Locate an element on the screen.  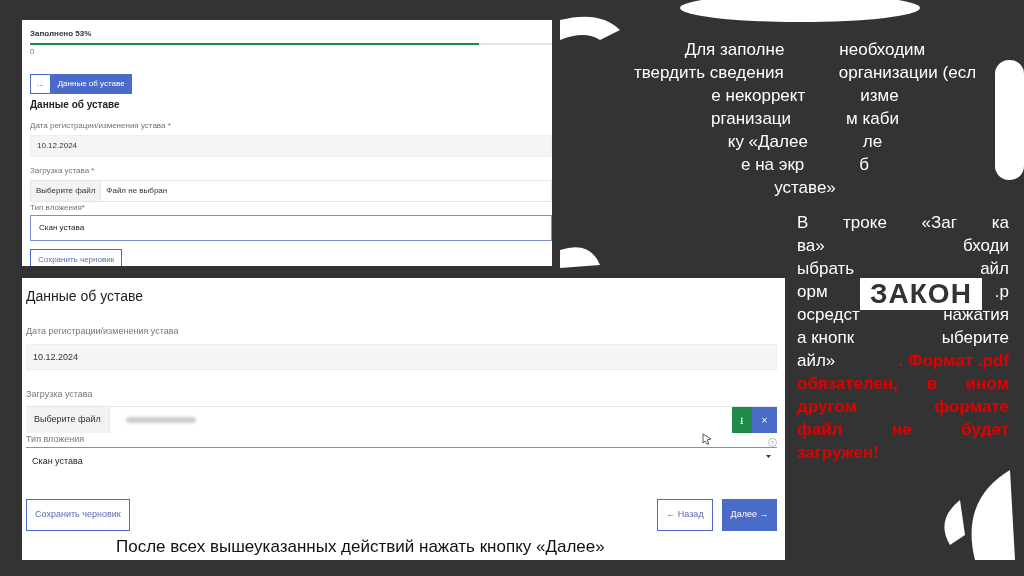
next-button: Далее → is located at coordinates (749, 515).